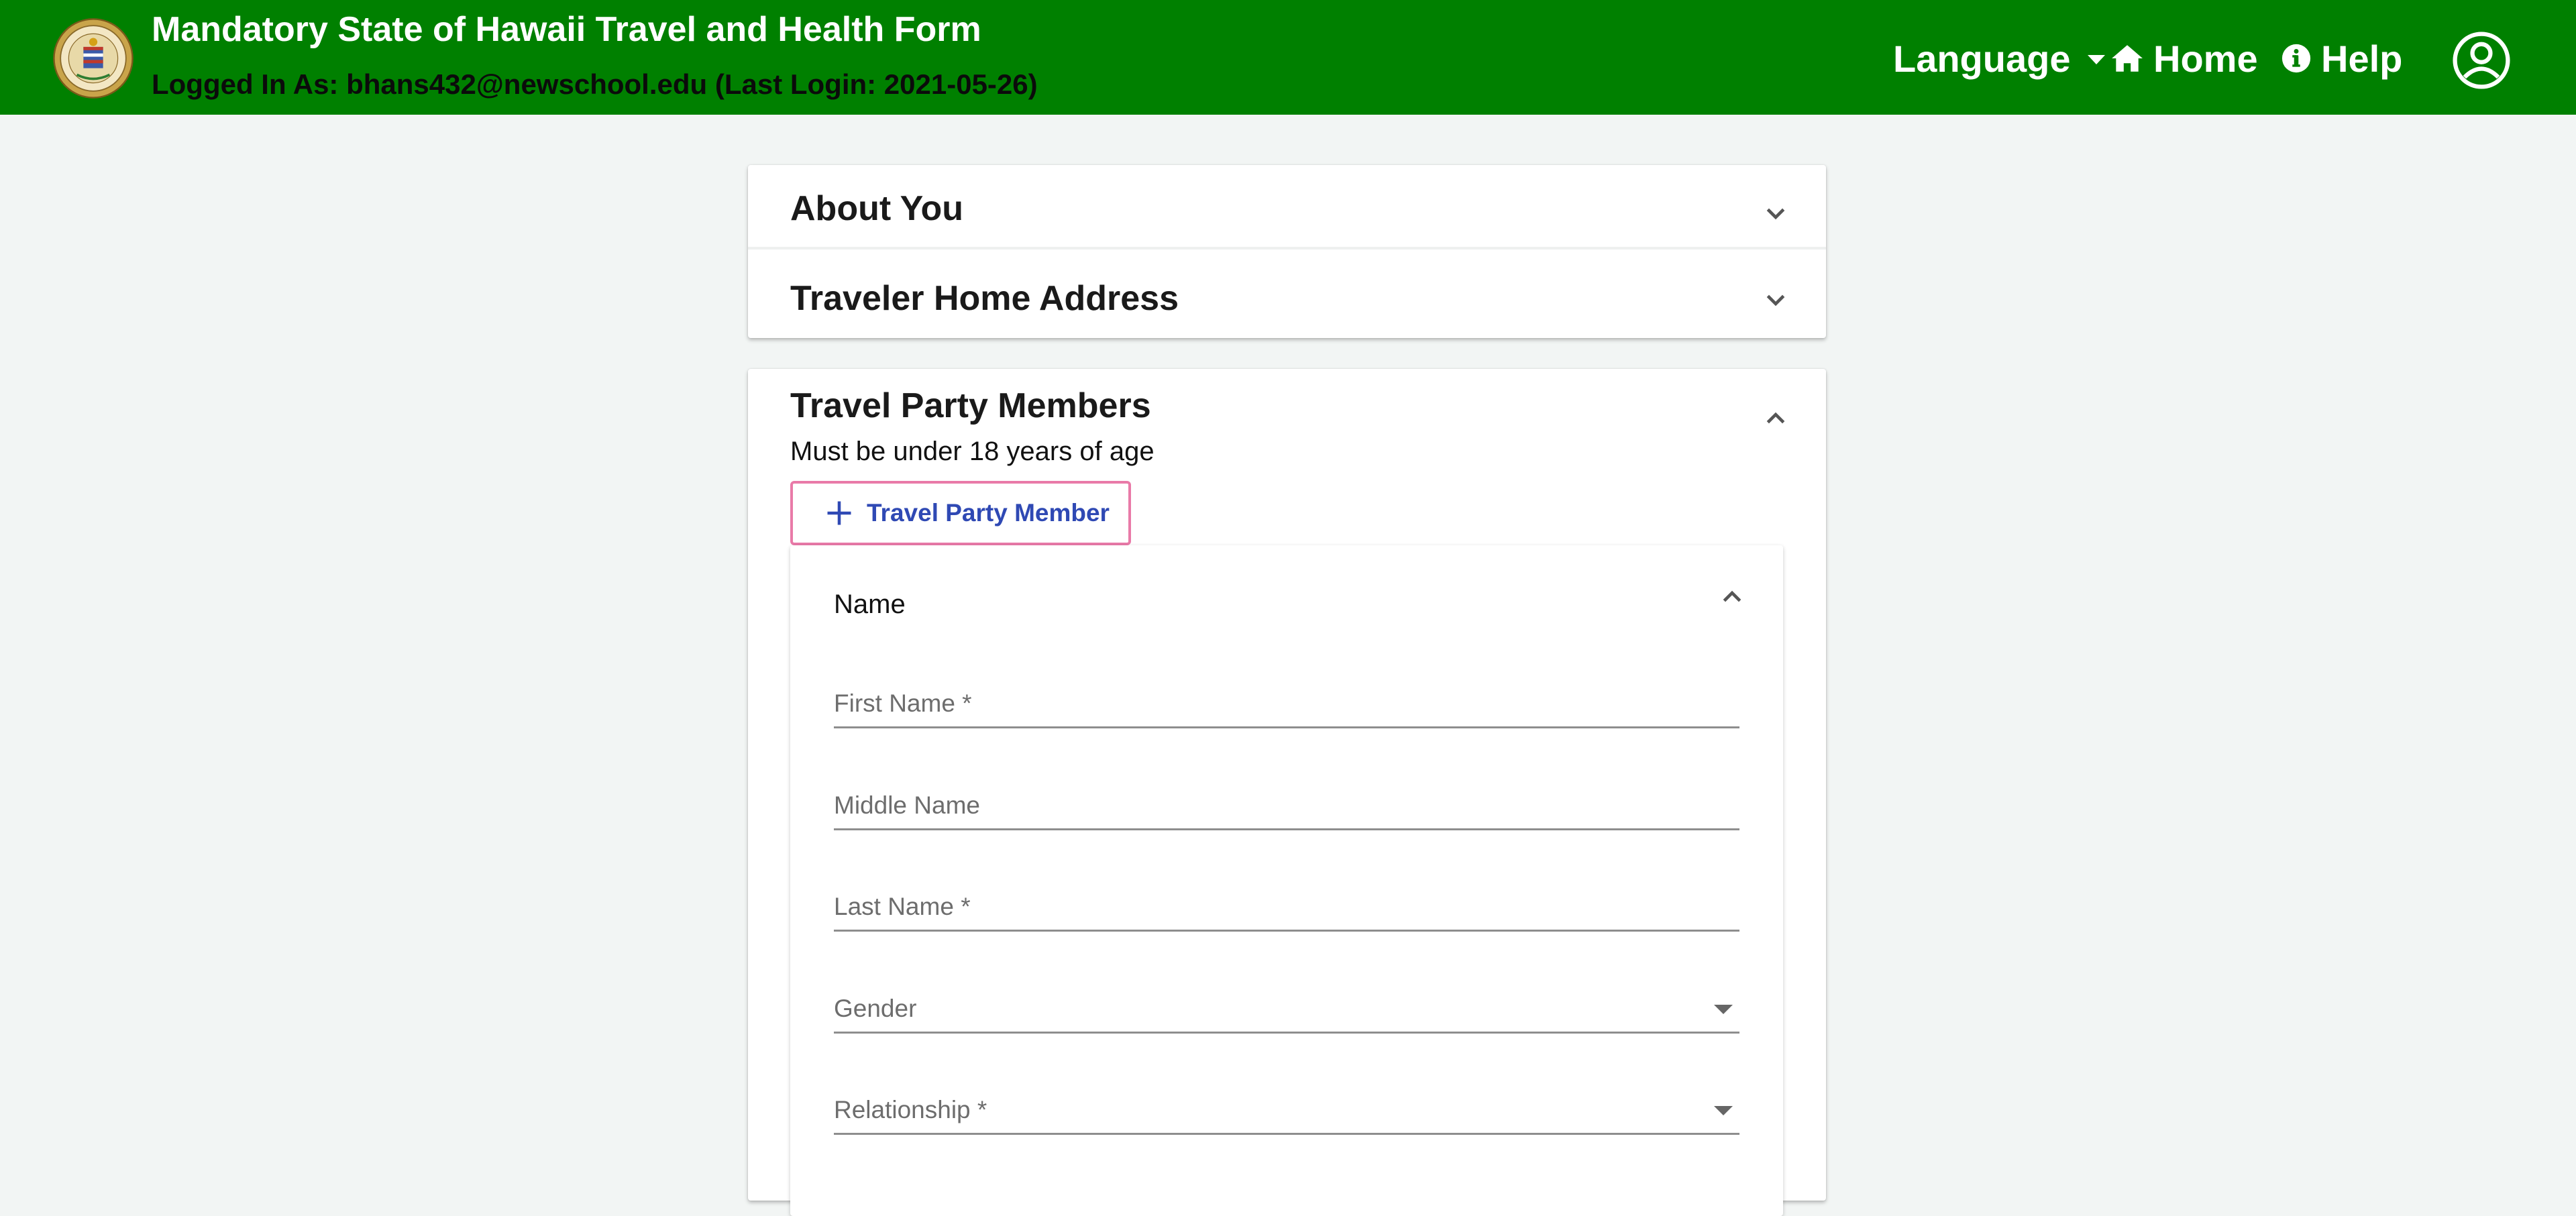 This screenshot has width=2576, height=1216. I want to click on language-label: Language, so click(1982, 58).